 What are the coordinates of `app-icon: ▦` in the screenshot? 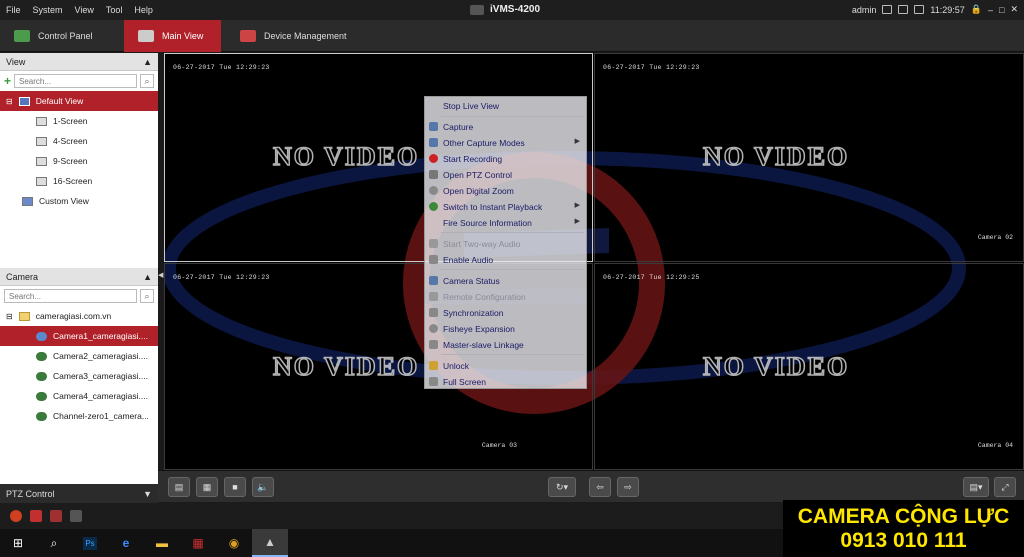 It's located at (198, 543).